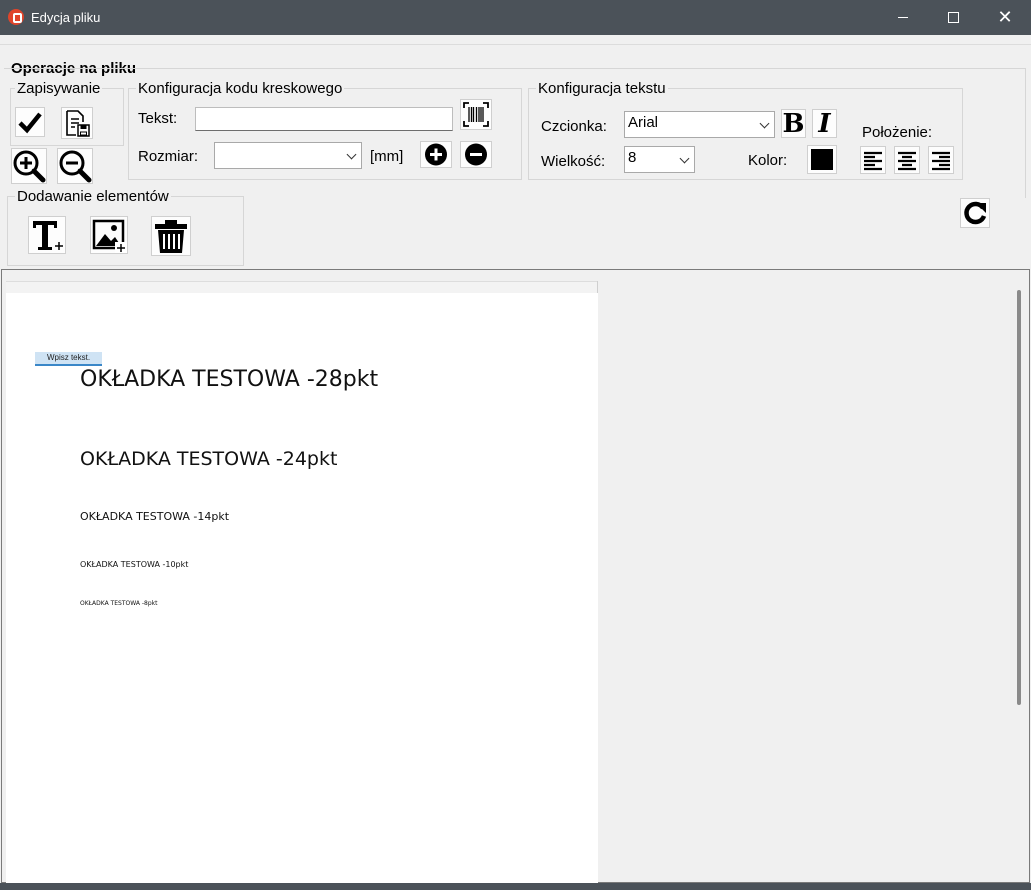 Image resolution: width=1031 pixels, height=890 pixels. What do you see at coordinates (824, 123) in the screenshot?
I see `italic-button: I` at bounding box center [824, 123].